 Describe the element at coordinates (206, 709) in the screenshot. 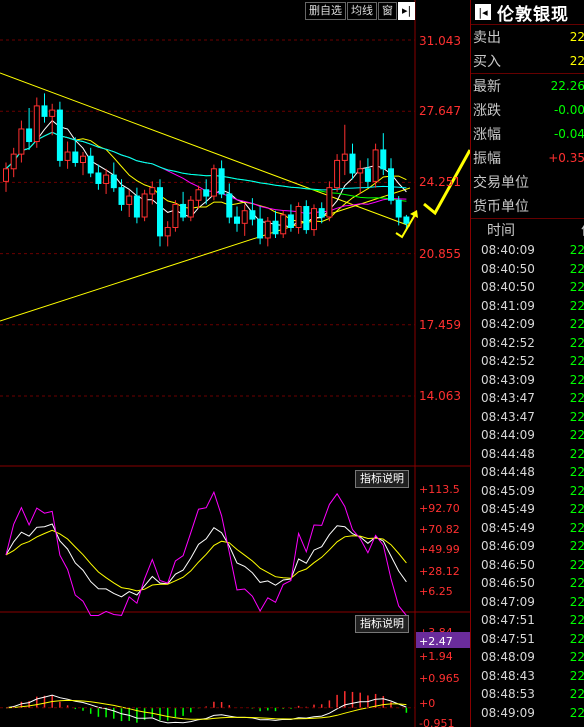

I see `macd-line` at that location.